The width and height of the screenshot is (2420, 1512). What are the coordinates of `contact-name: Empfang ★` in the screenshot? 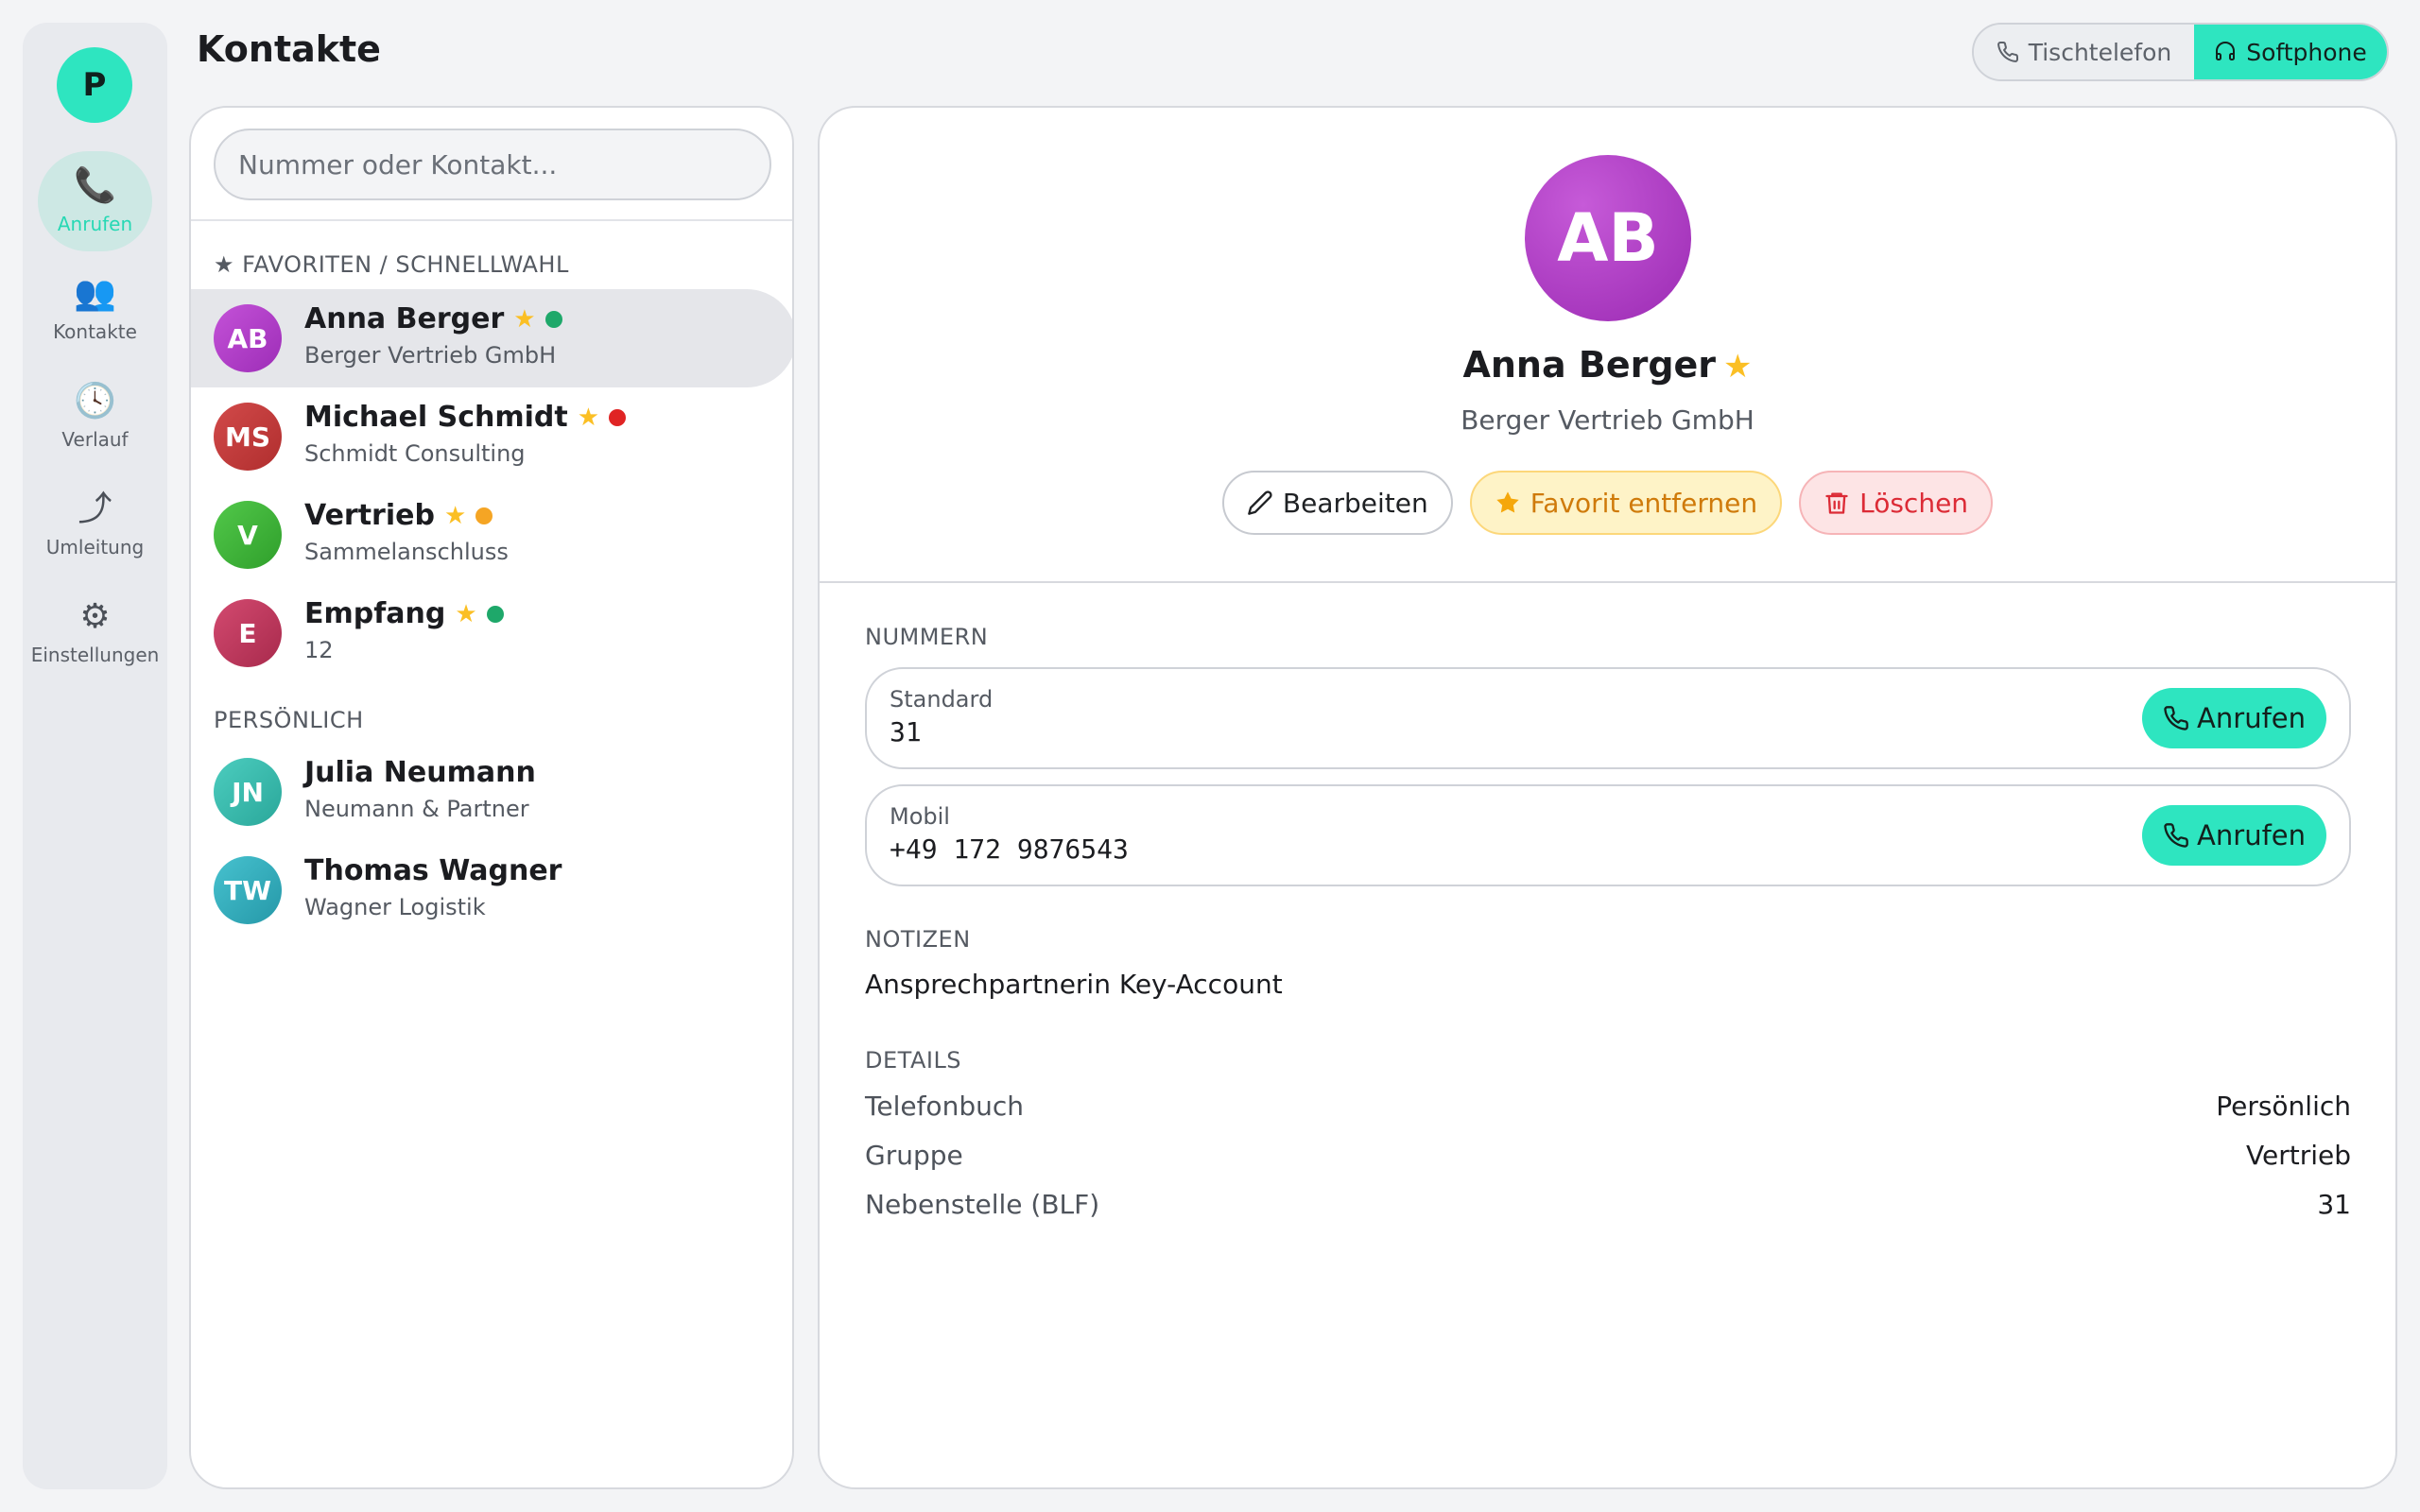 It's located at (404, 613).